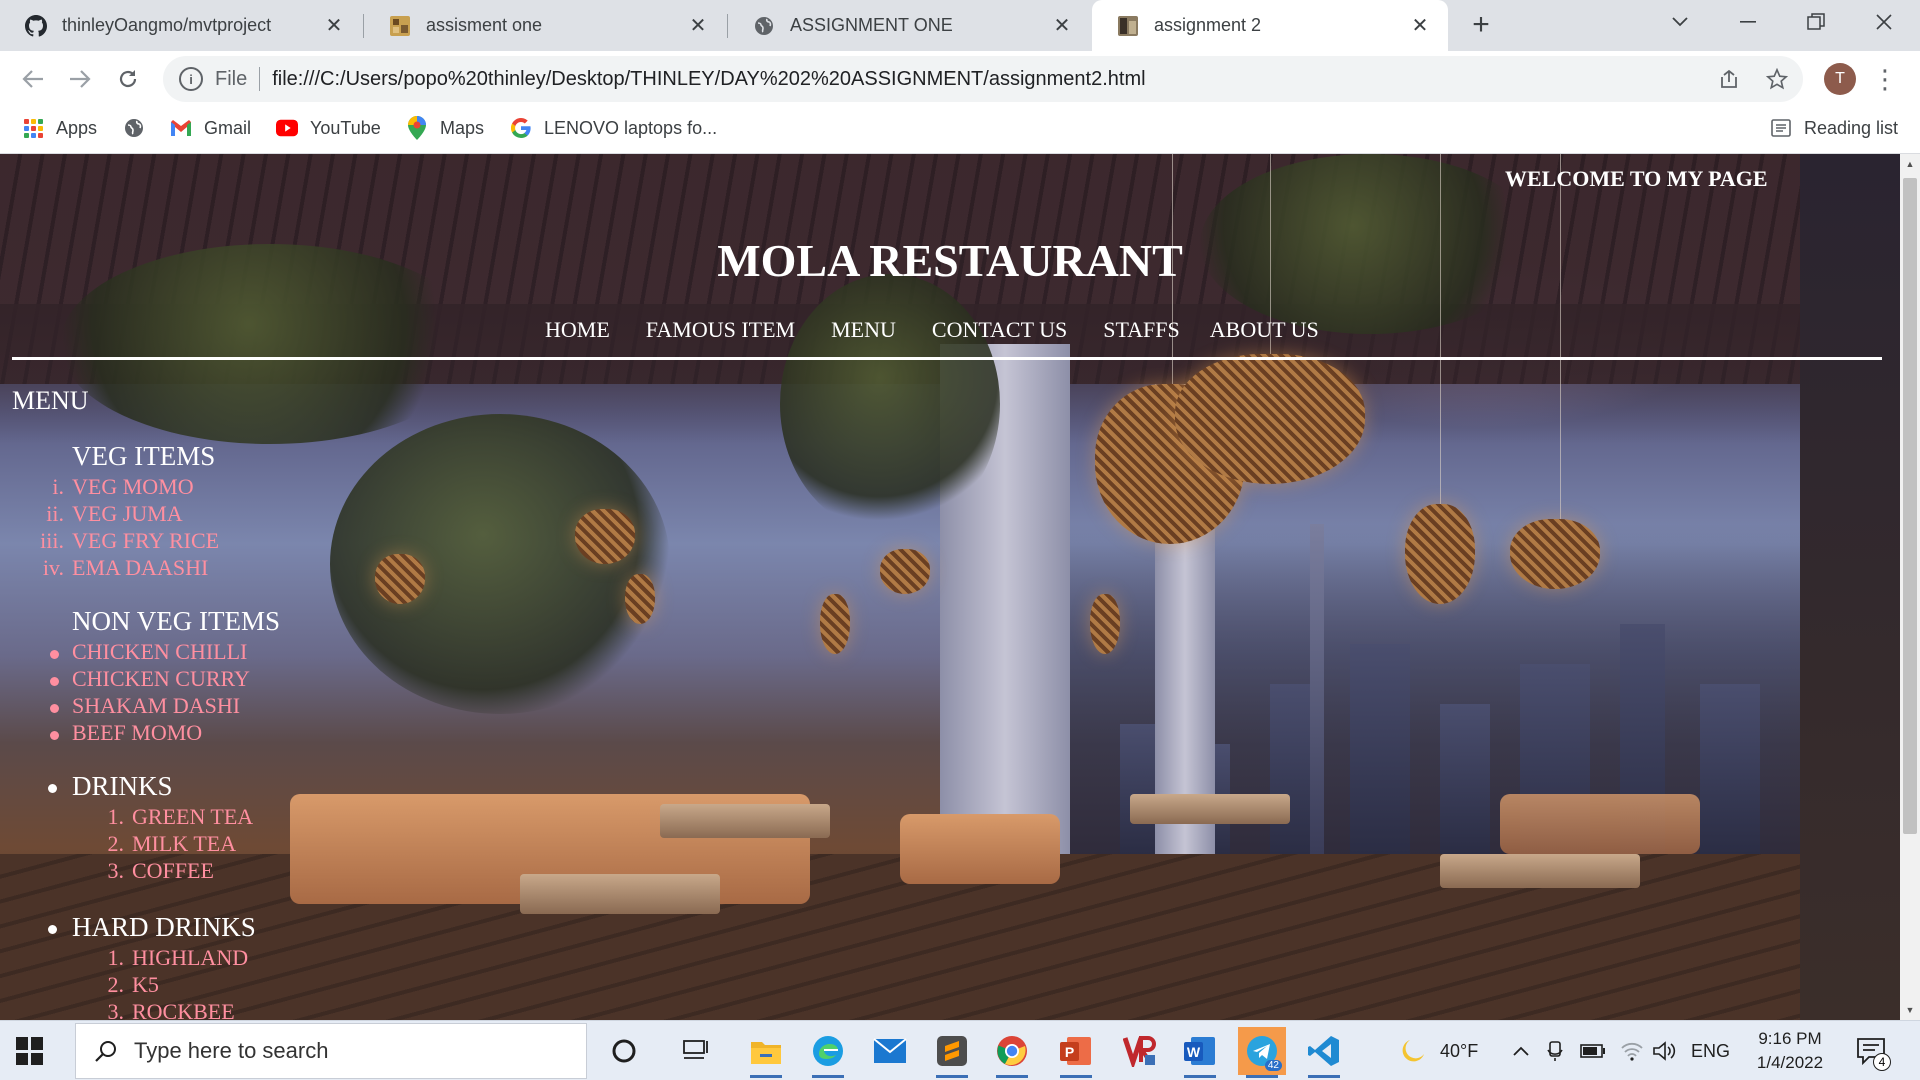 This screenshot has width=1920, height=1080. What do you see at coordinates (1194, 1052) in the screenshot?
I see `svg-text: W` at bounding box center [1194, 1052].